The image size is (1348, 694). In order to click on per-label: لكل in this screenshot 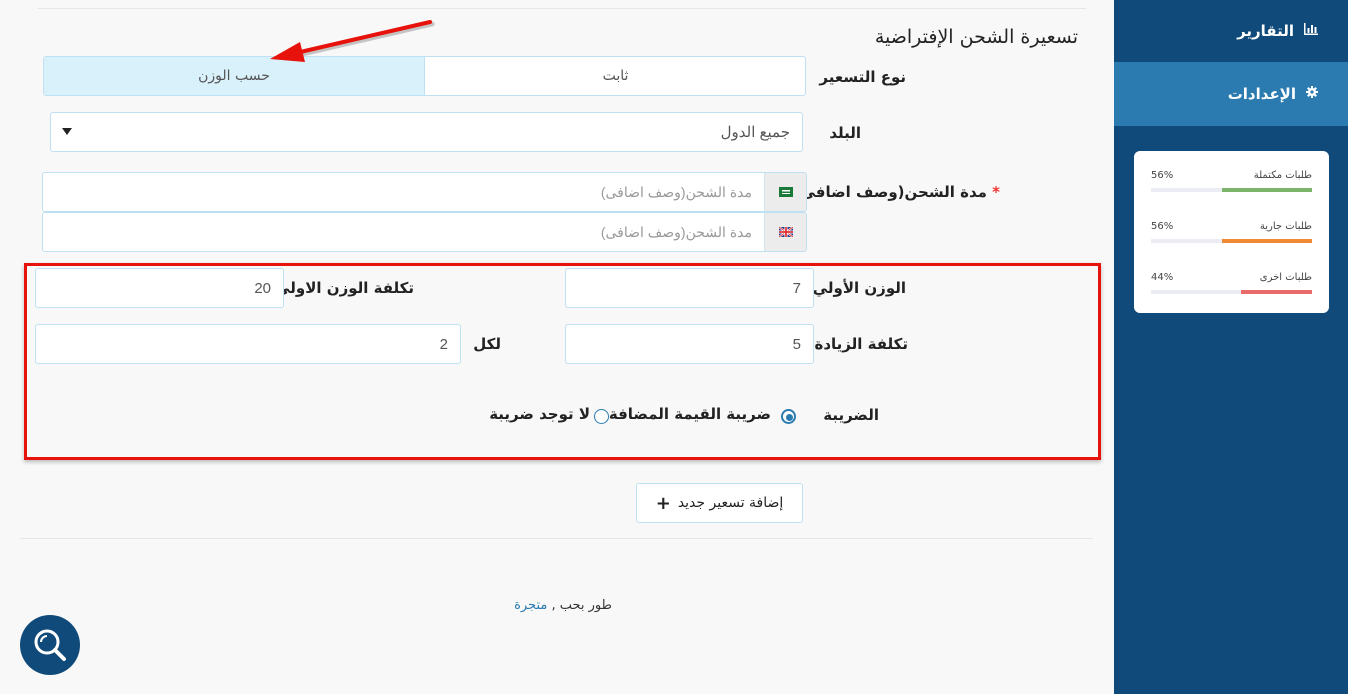, I will do `click(487, 344)`.